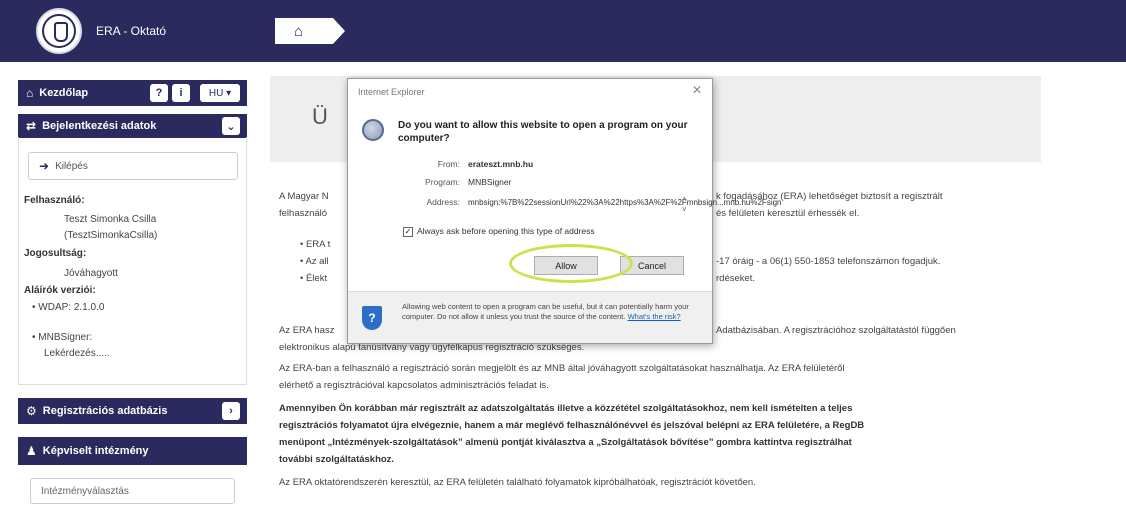  Describe the element at coordinates (320, 116) in the screenshot. I see `welcome-title: Ü` at that location.